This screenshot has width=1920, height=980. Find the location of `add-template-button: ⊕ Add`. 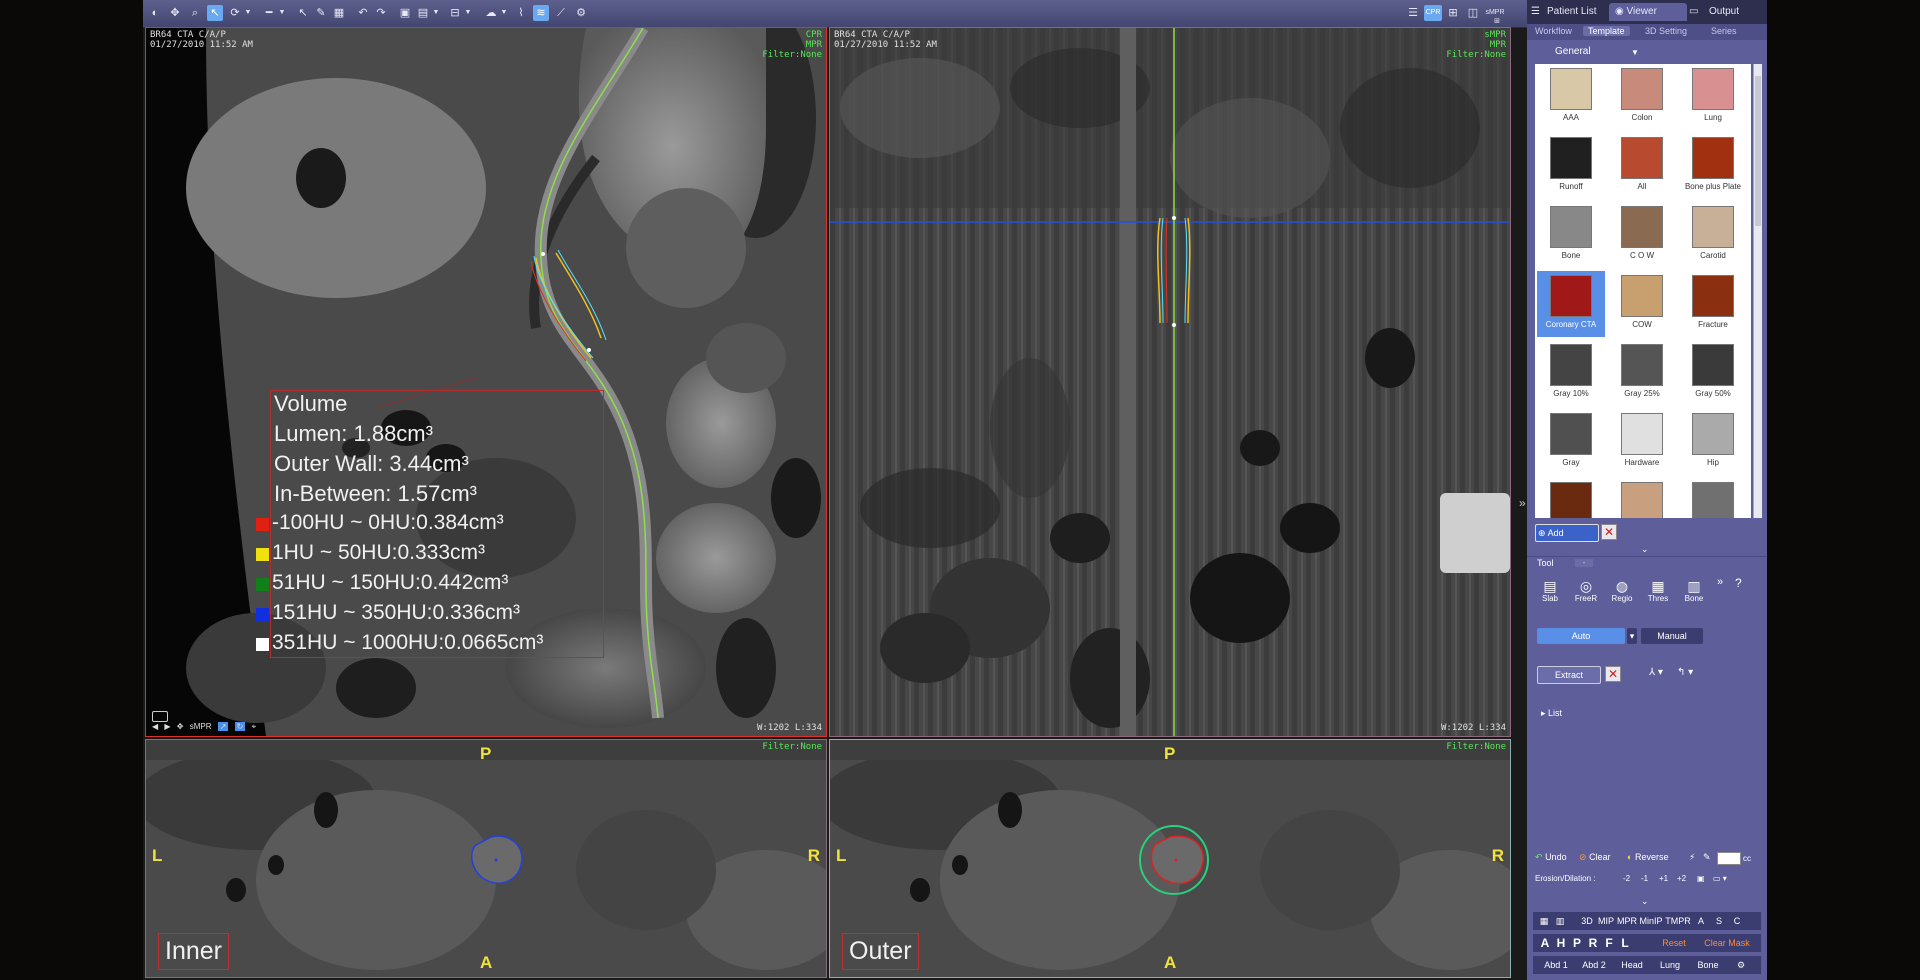

add-template-button: ⊕ Add is located at coordinates (1567, 533).